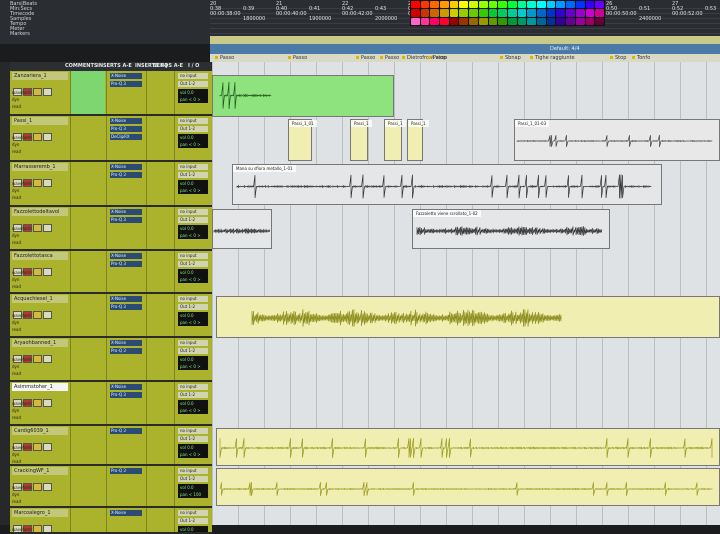 The height and width of the screenshot is (534, 720). I want to click on track-name: Marrasseremb_1, so click(40, 167).